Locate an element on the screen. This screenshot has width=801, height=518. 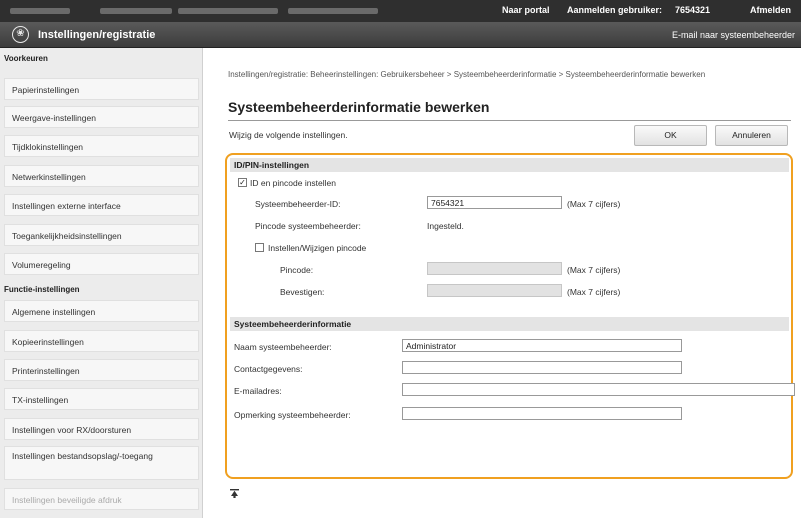
change-pin-checkbox is located at coordinates (259, 247).